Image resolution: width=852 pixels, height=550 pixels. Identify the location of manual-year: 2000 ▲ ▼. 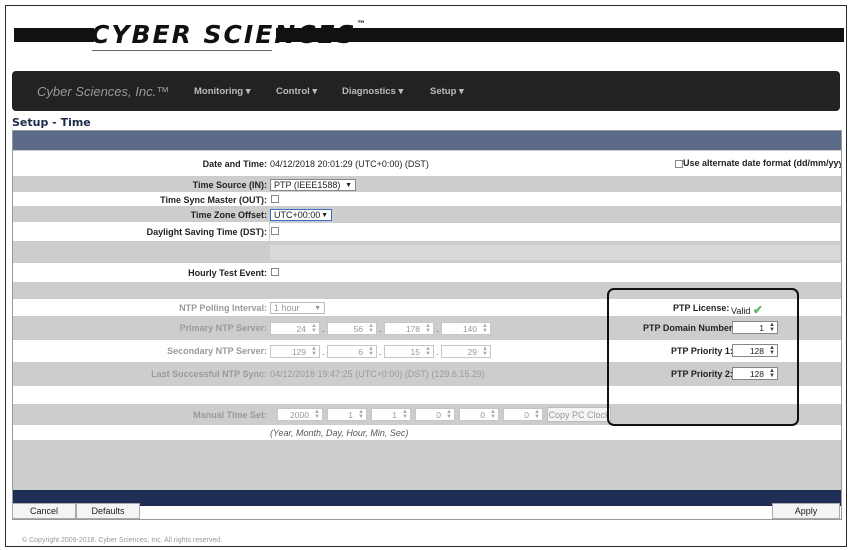
(300, 414).